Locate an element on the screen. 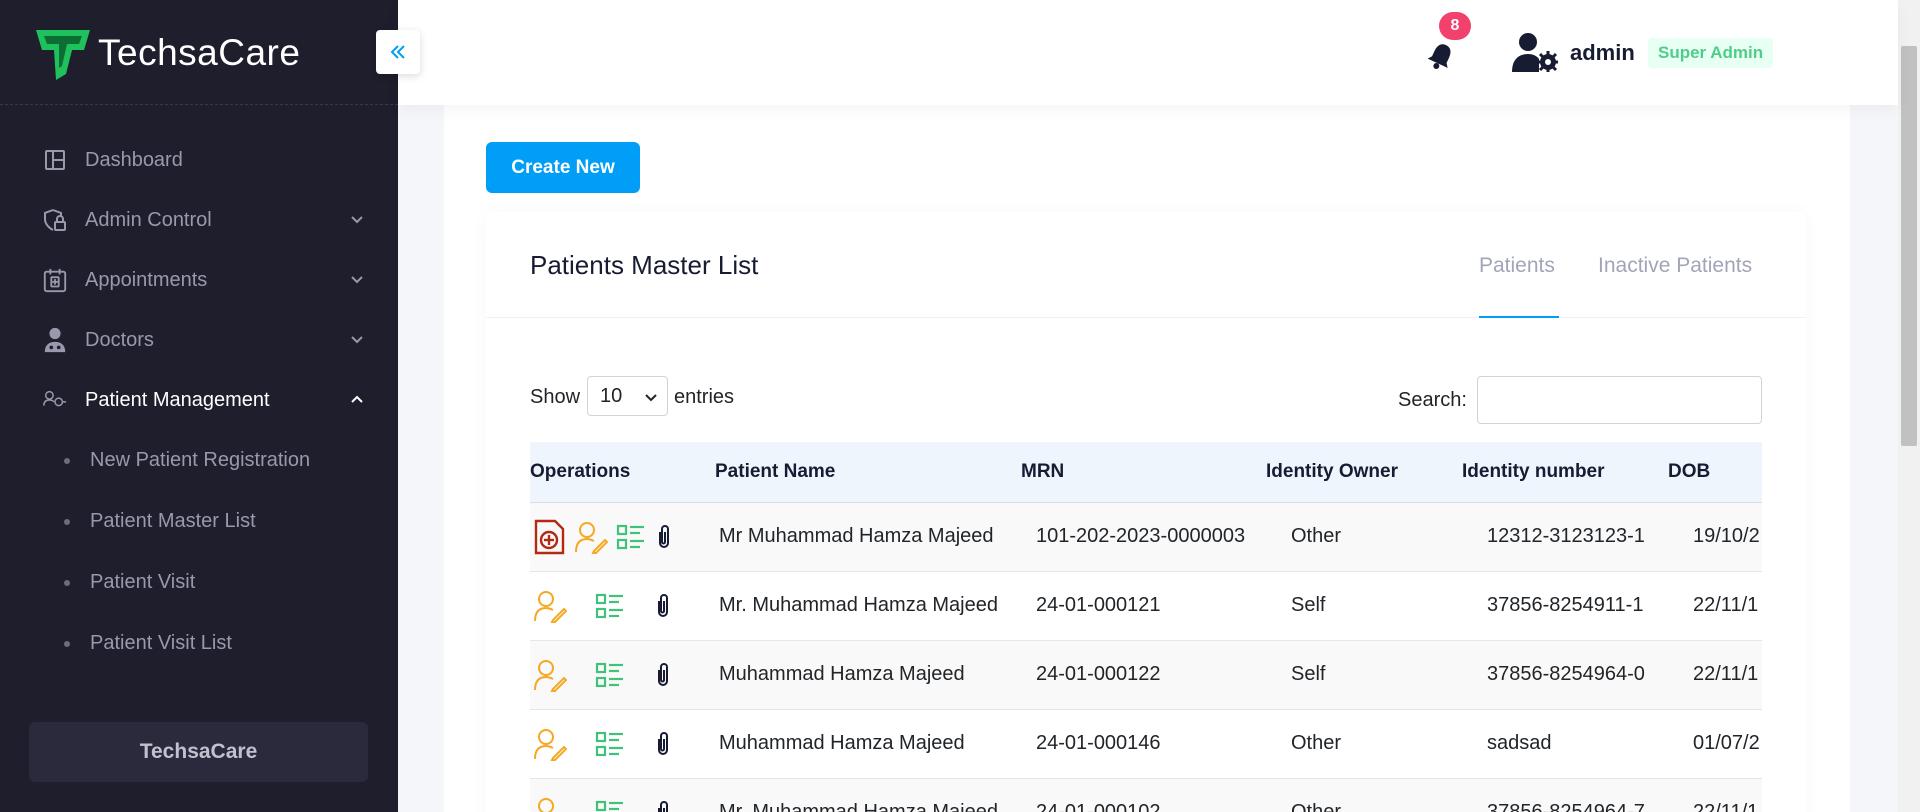  show-label: Show is located at coordinates (555, 397).